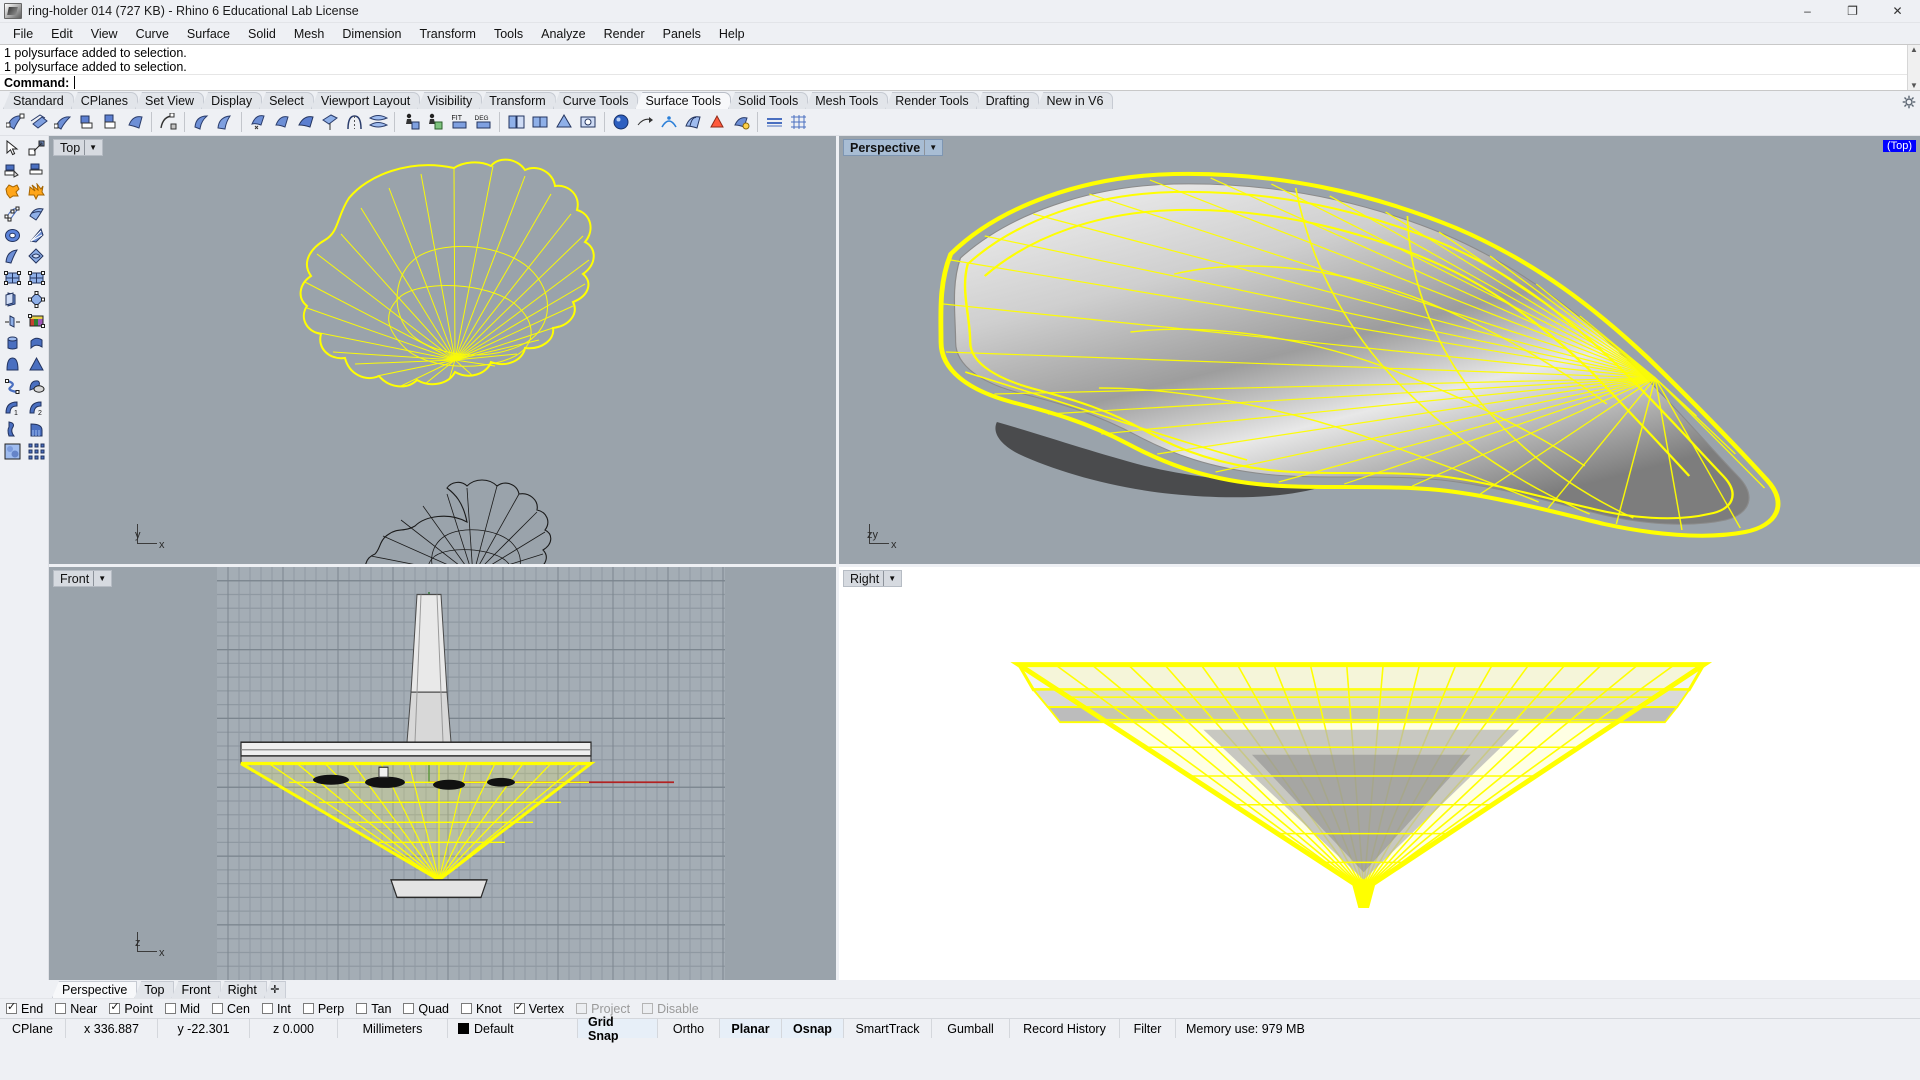 Image resolution: width=1920 pixels, height=1080 pixels. I want to click on surface-blend-icon, so click(354, 122).